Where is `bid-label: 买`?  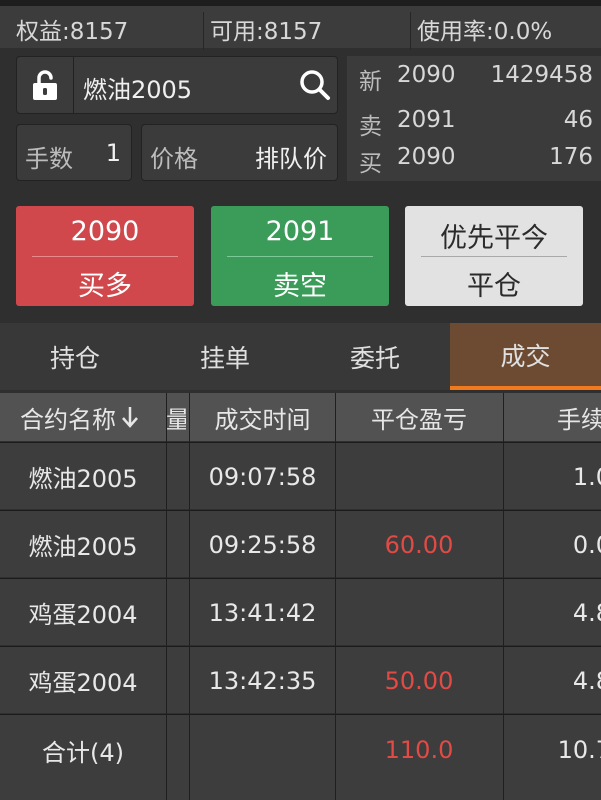
bid-label: 买 is located at coordinates (370, 164).